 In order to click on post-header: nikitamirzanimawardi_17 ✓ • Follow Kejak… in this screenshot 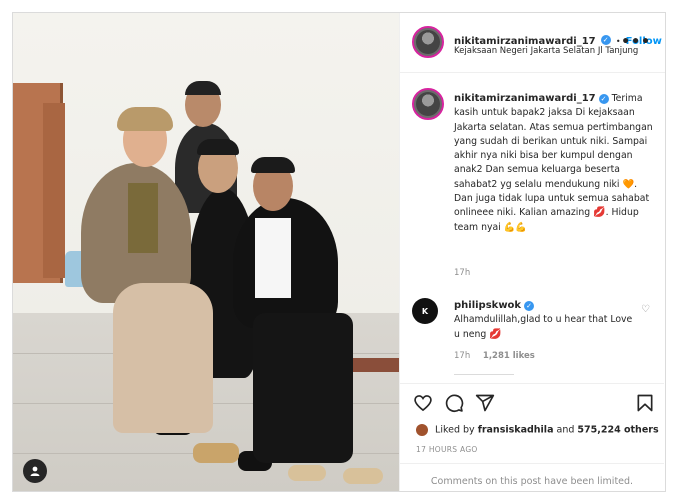, I will do `click(532, 43)`.